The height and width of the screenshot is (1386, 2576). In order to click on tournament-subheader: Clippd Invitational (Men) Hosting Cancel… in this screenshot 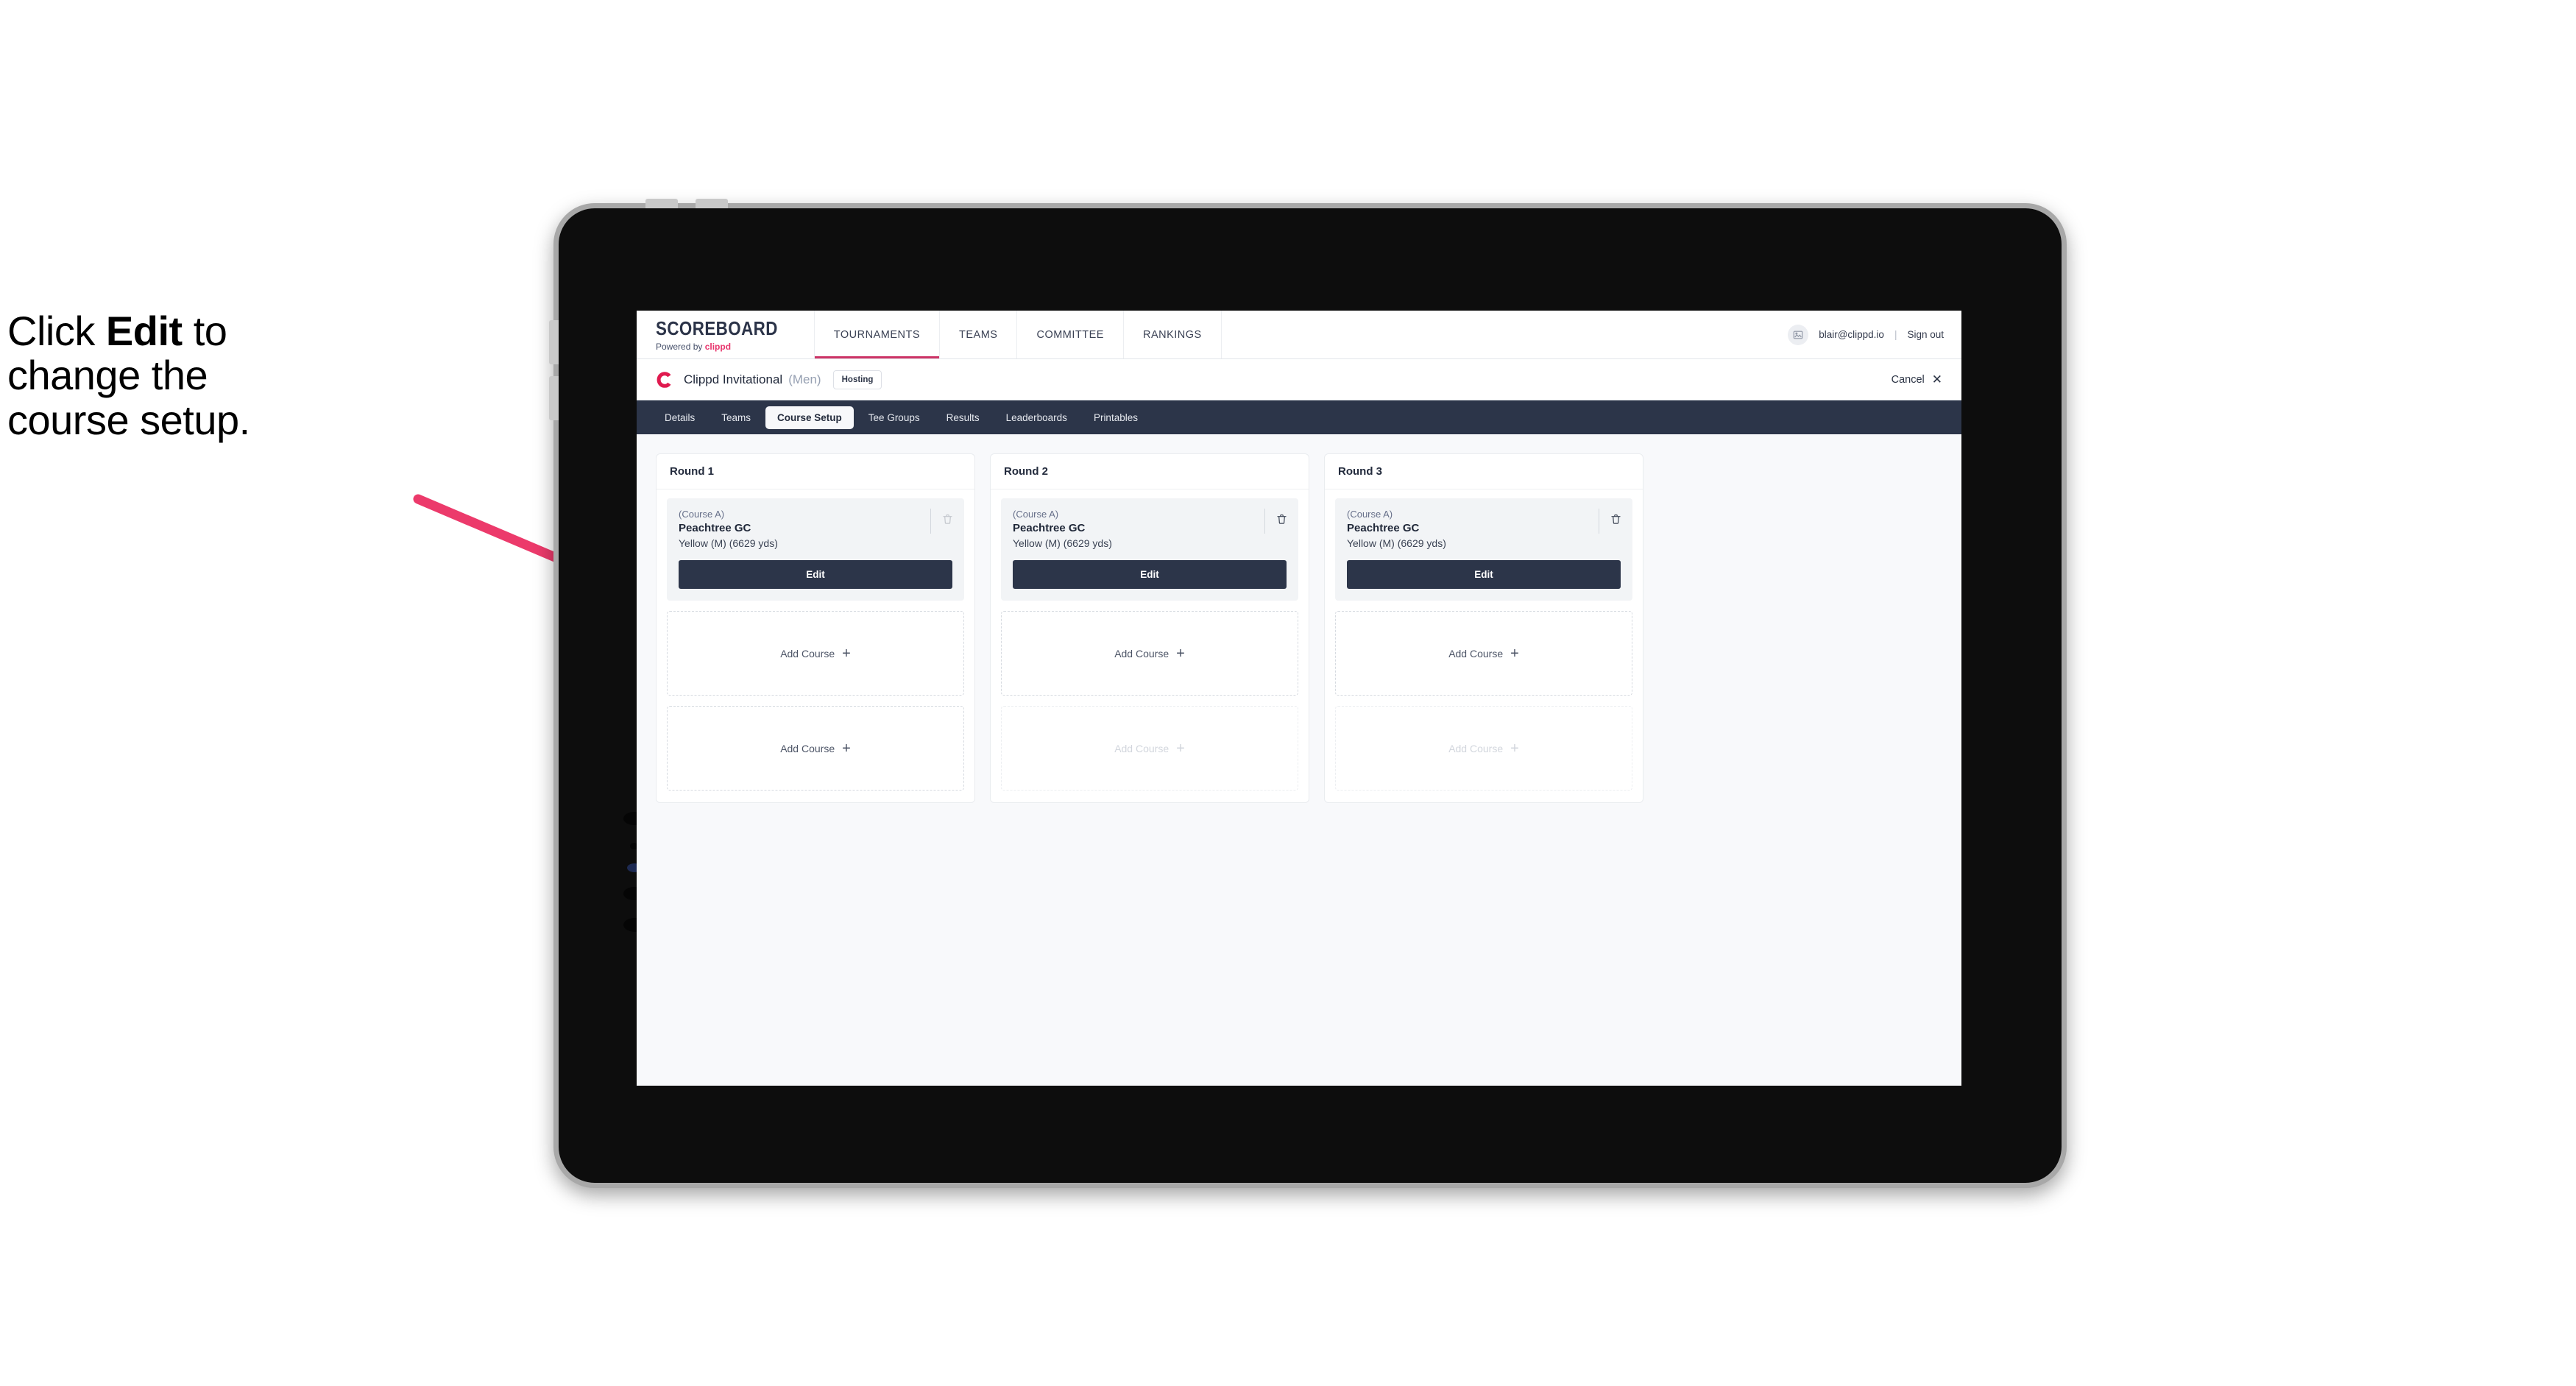, I will do `click(1299, 380)`.